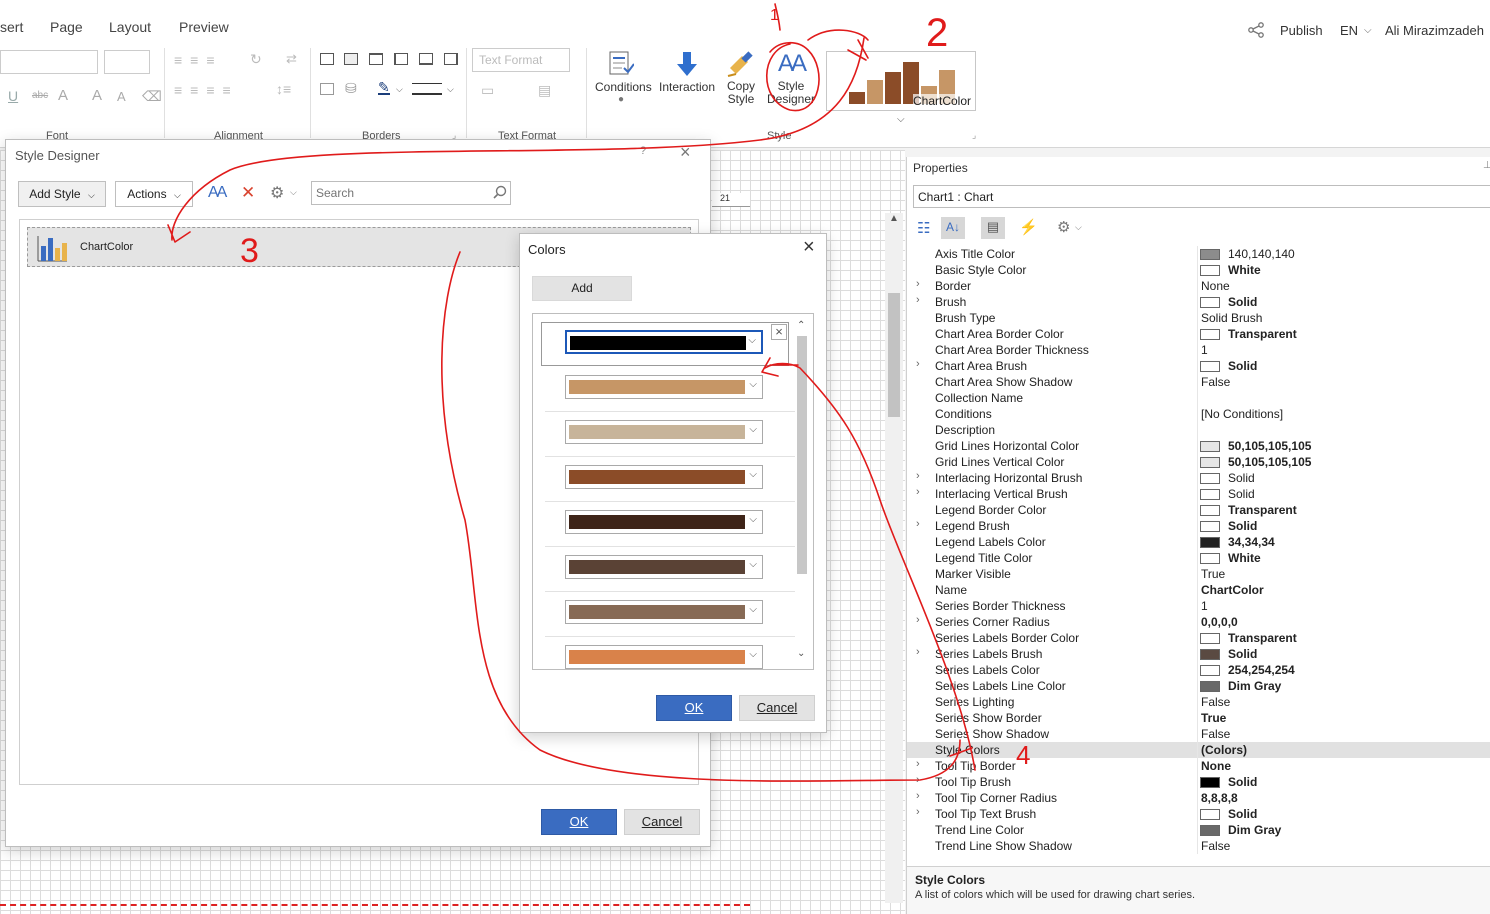 Image resolution: width=1490 pixels, height=914 pixels. I want to click on interaction-button: Interaction, so click(687, 72).